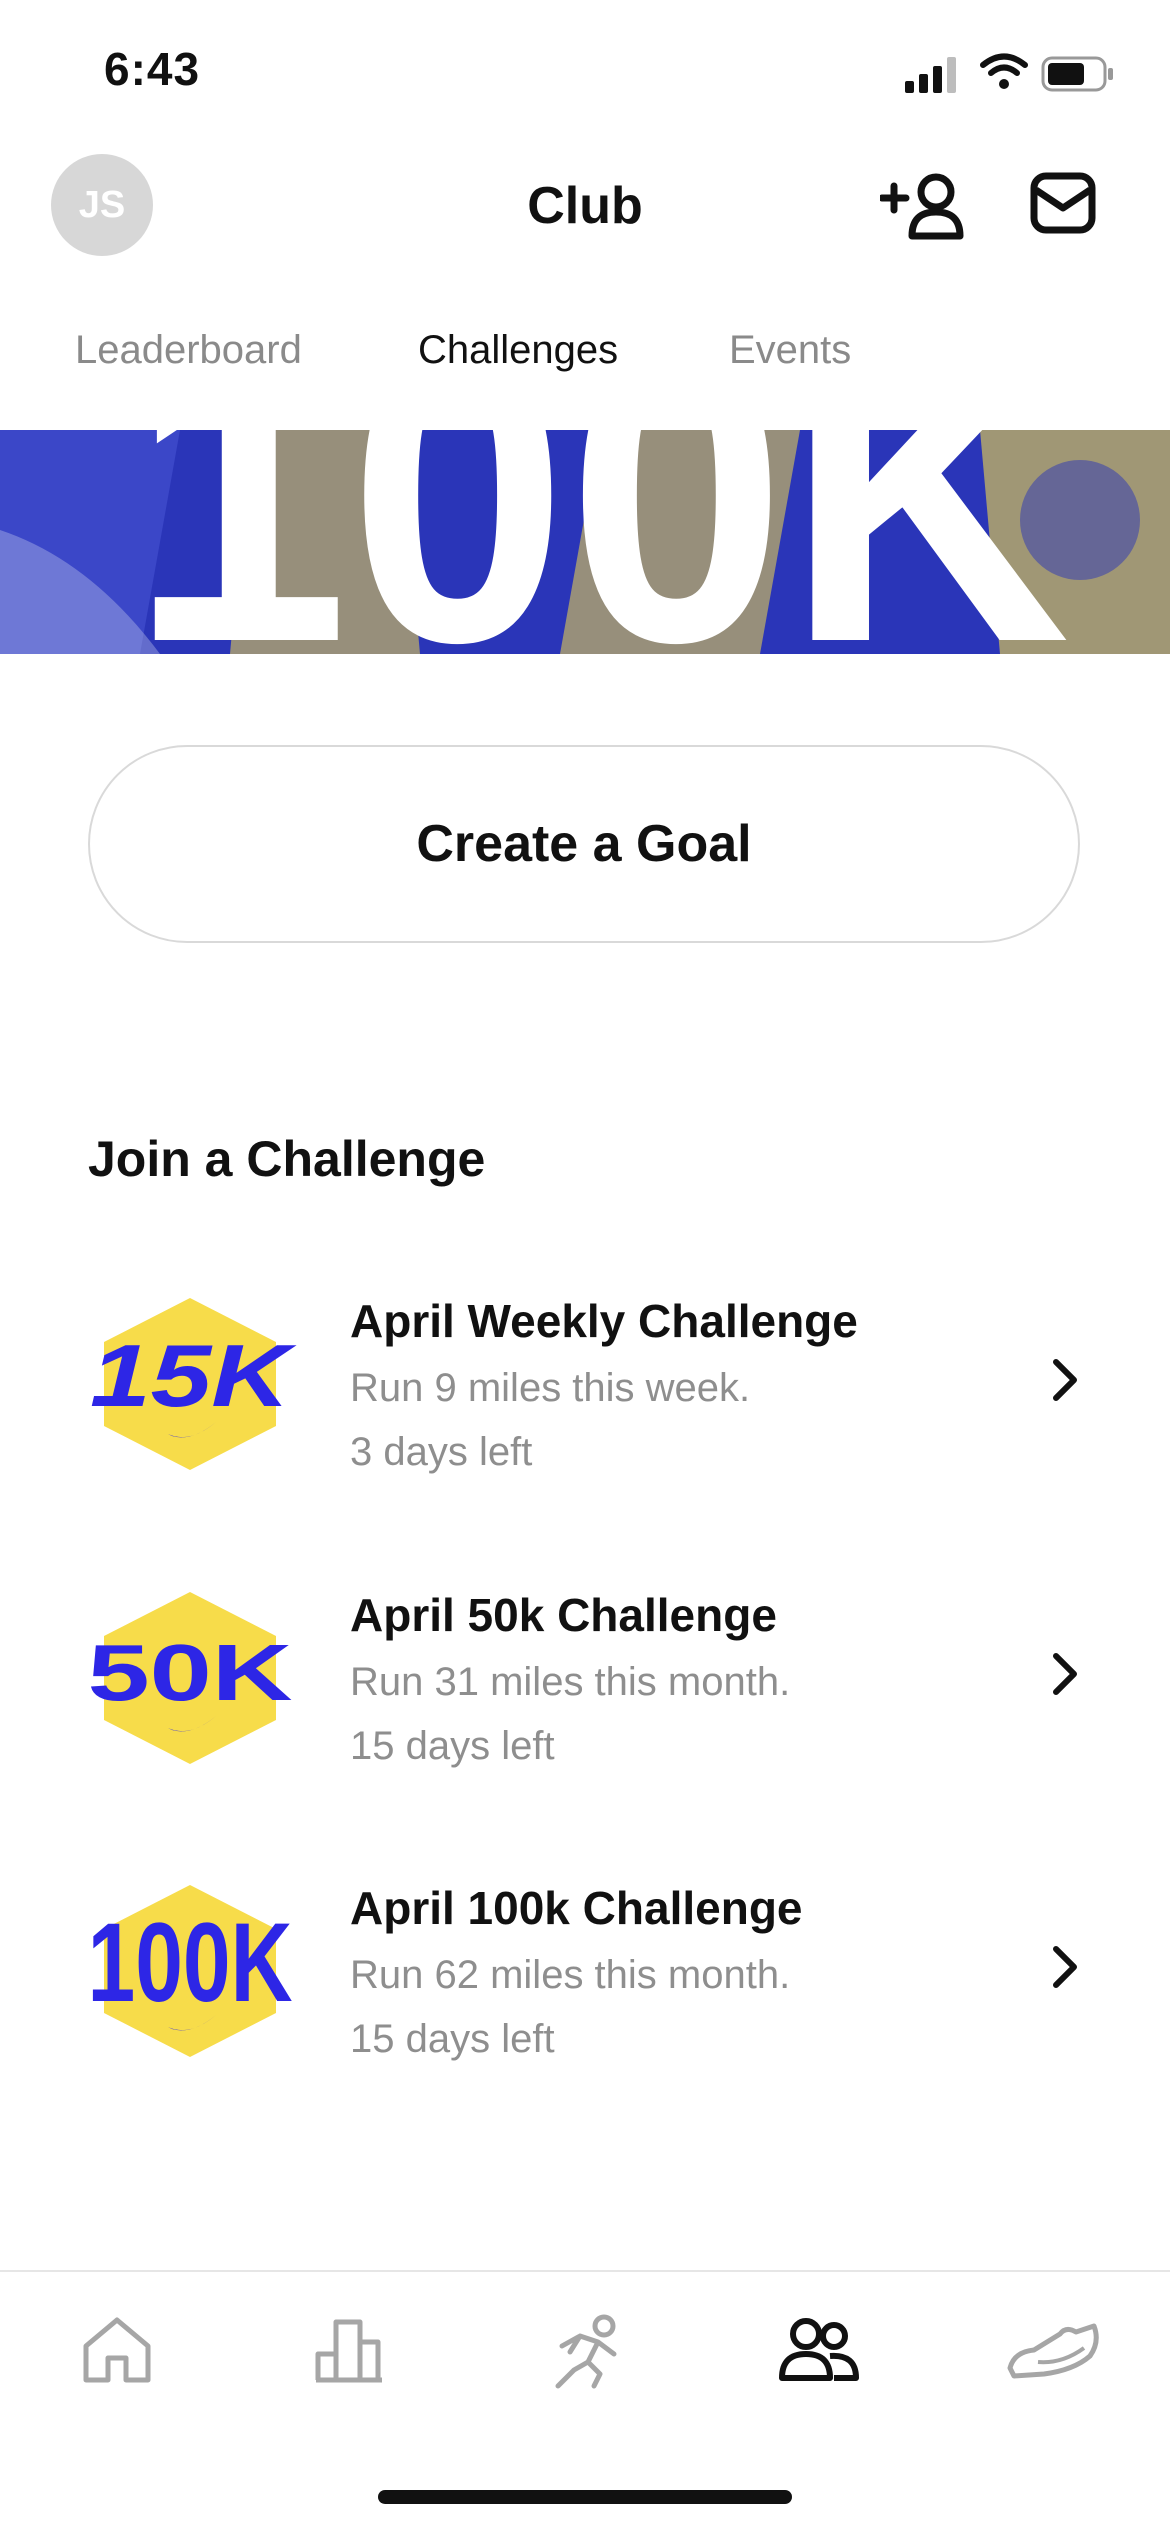  I want to click on cellular-signal-icon, so click(930, 75).